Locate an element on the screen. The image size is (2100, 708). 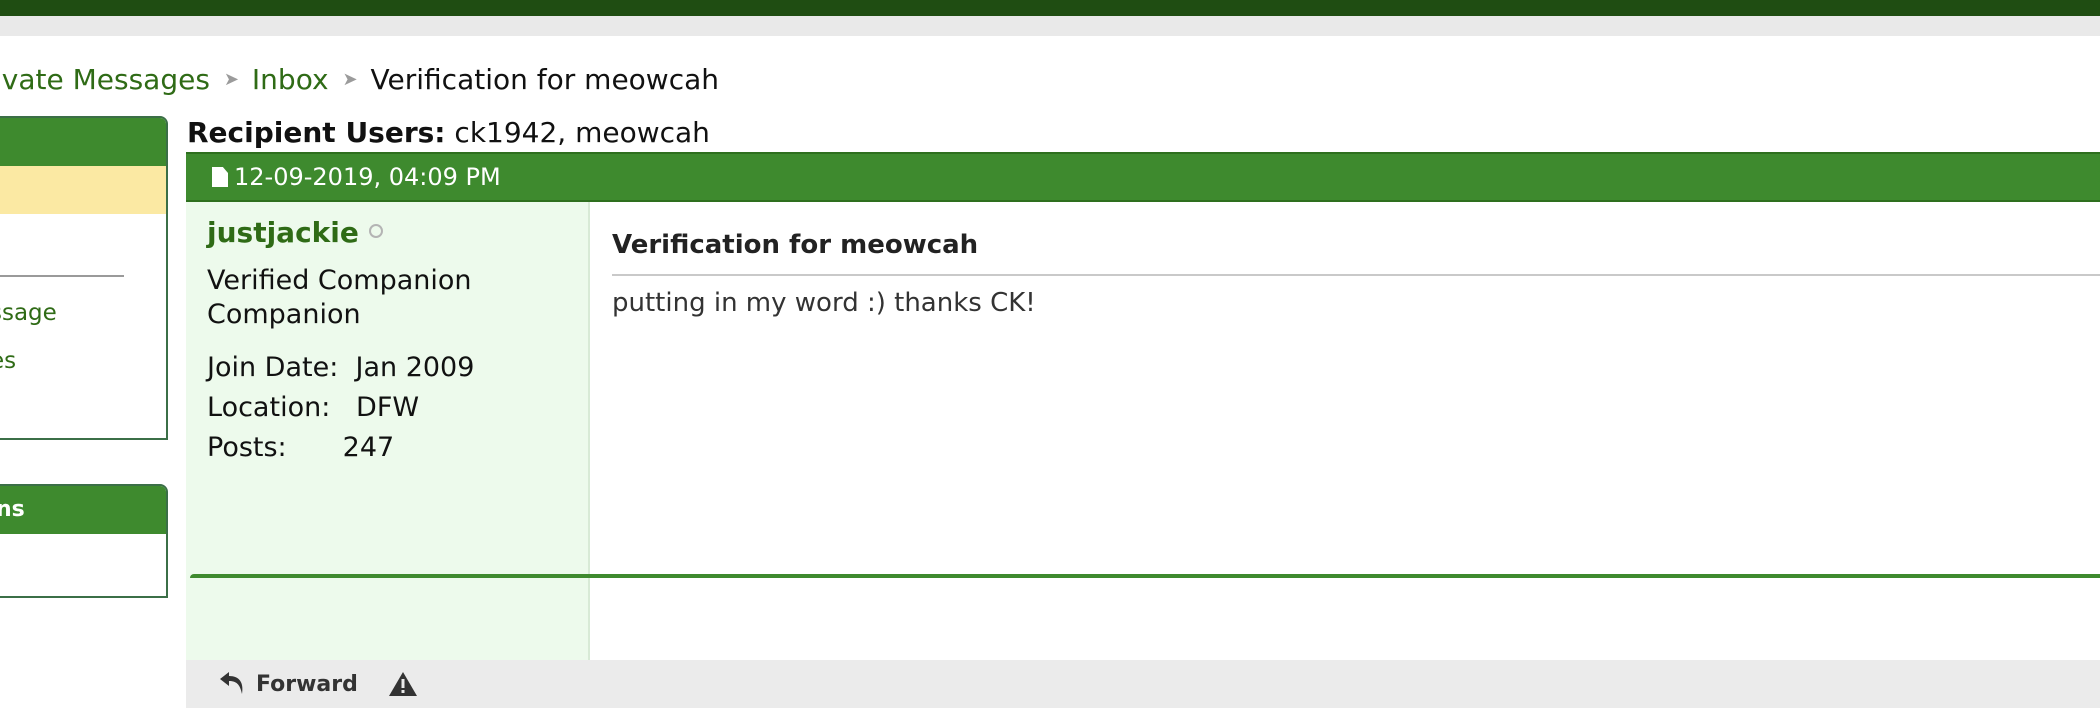
sidebar-folders-panel: ssage es is located at coordinates (84, 278).